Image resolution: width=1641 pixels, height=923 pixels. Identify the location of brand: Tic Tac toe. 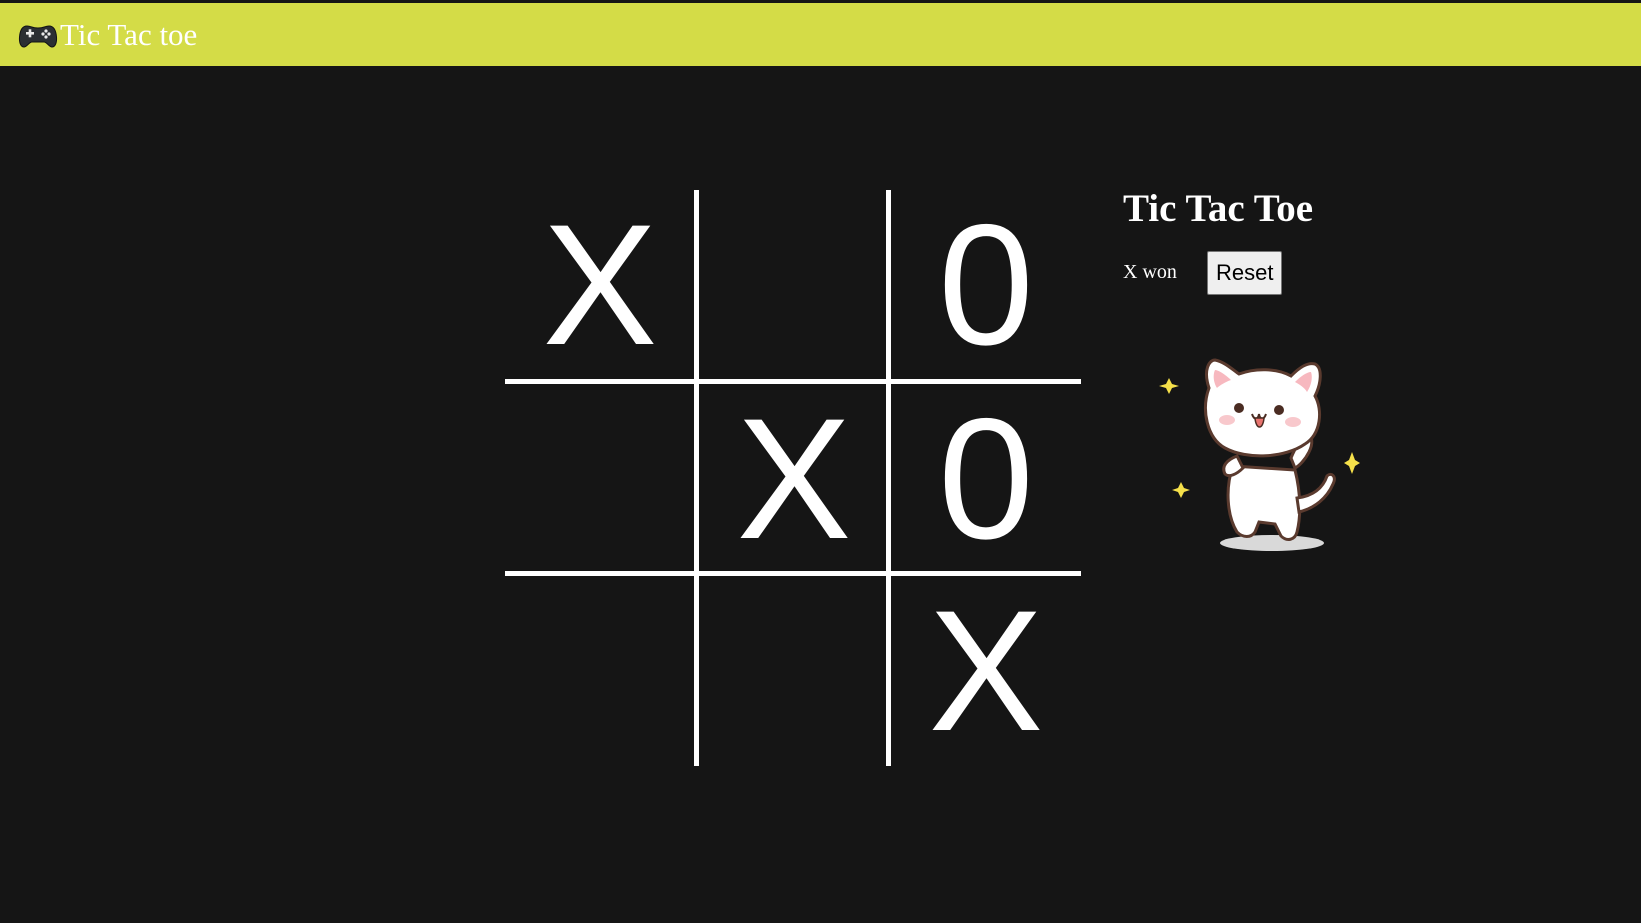
(107, 34).